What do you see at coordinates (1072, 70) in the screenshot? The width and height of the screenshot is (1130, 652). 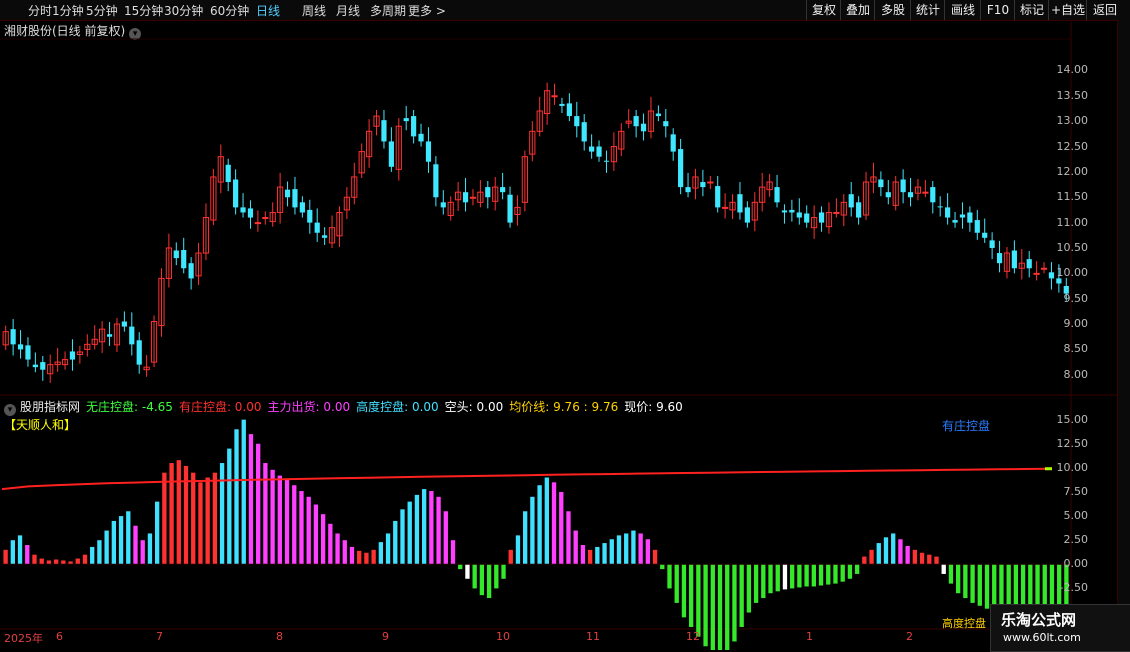 I see `price-tick-label: 14.00` at bounding box center [1072, 70].